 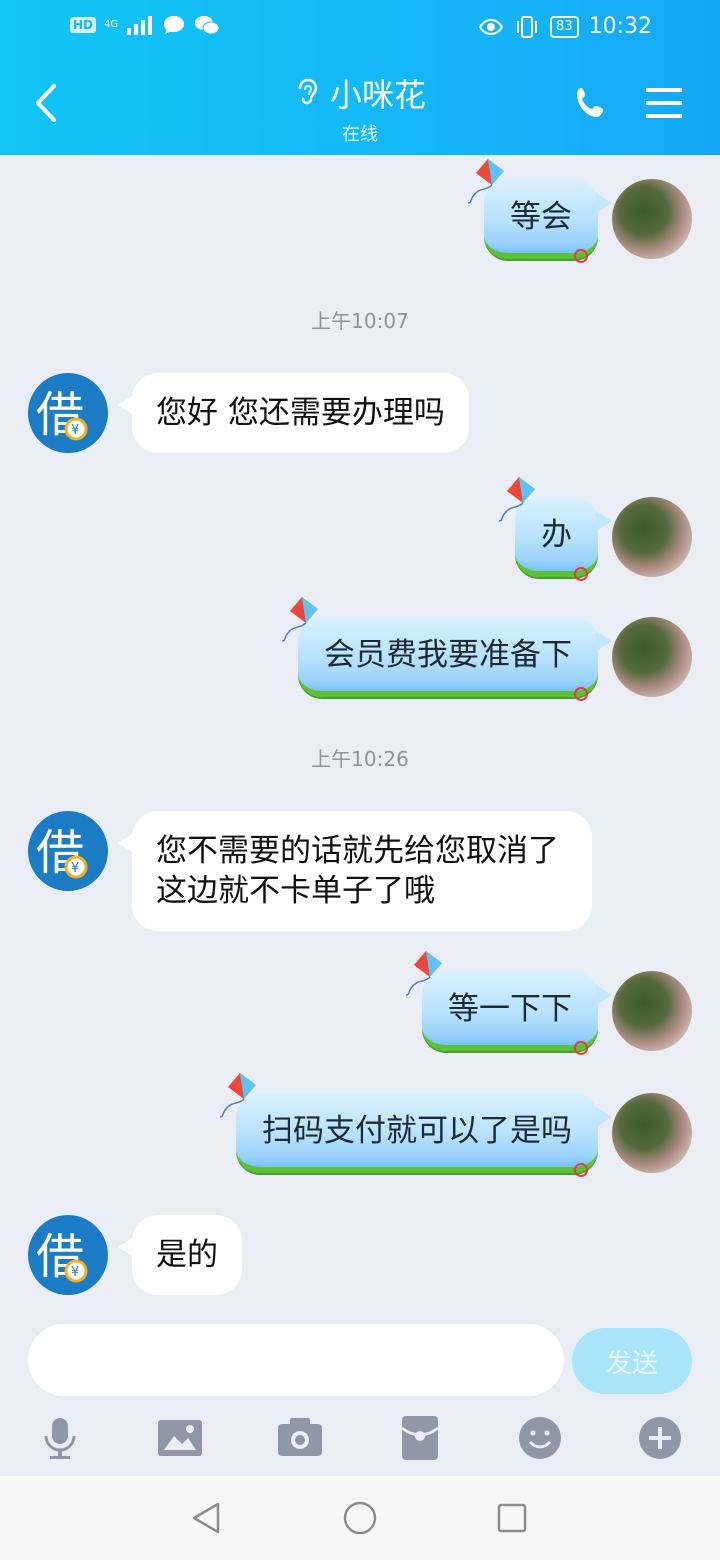 What do you see at coordinates (448, 655) in the screenshot?
I see `message-text: 会员费我要准备下` at bounding box center [448, 655].